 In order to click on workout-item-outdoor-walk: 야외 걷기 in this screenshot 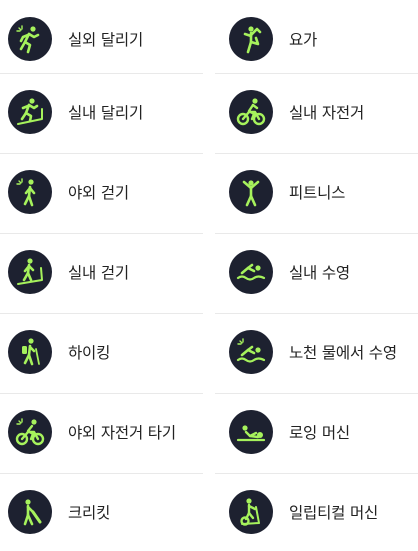, I will do `click(104, 192)`.